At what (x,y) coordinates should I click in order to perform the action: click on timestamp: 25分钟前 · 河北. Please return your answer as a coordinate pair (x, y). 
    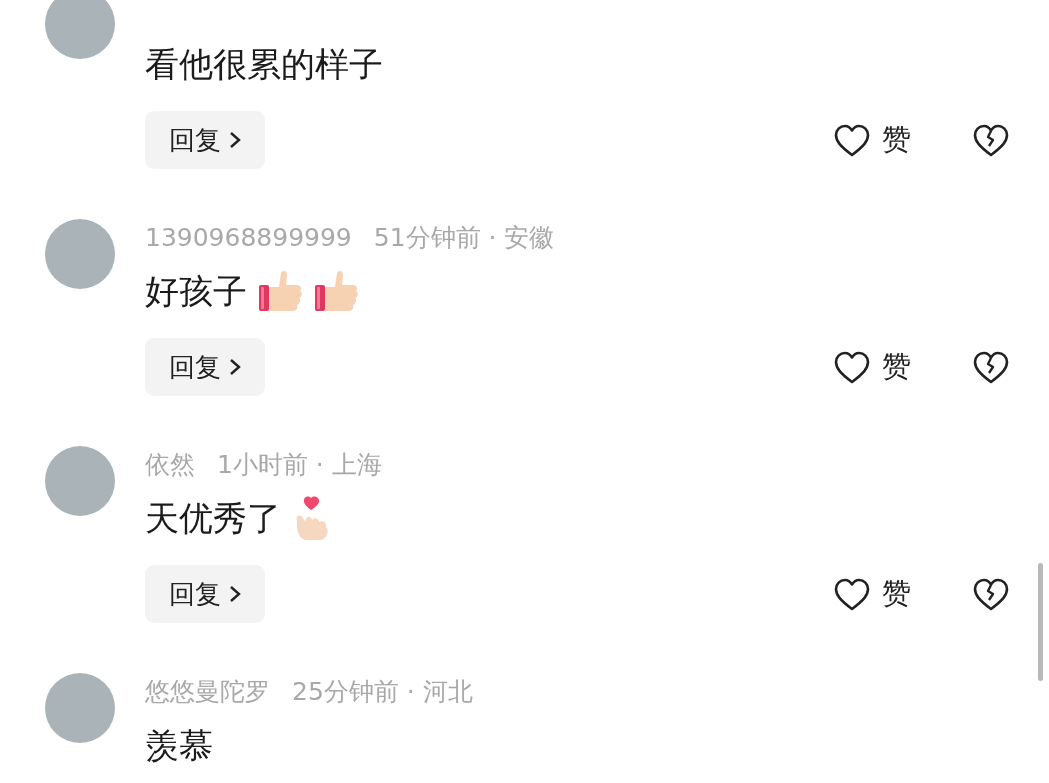
    Looking at the image, I should click on (382, 691).